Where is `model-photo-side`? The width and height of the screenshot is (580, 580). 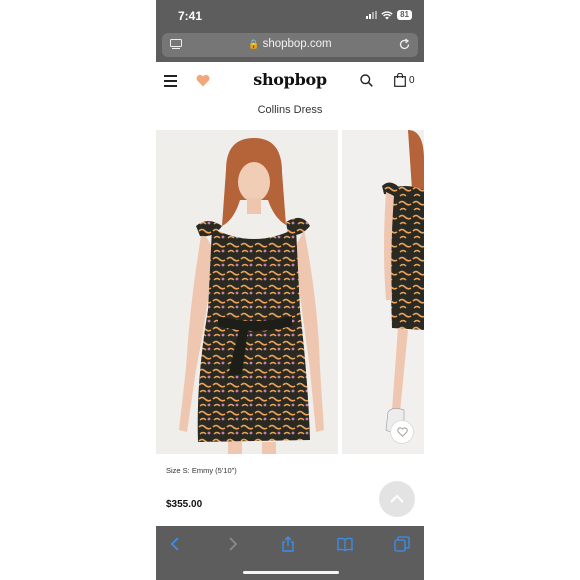
model-photo-side is located at coordinates (403, 281).